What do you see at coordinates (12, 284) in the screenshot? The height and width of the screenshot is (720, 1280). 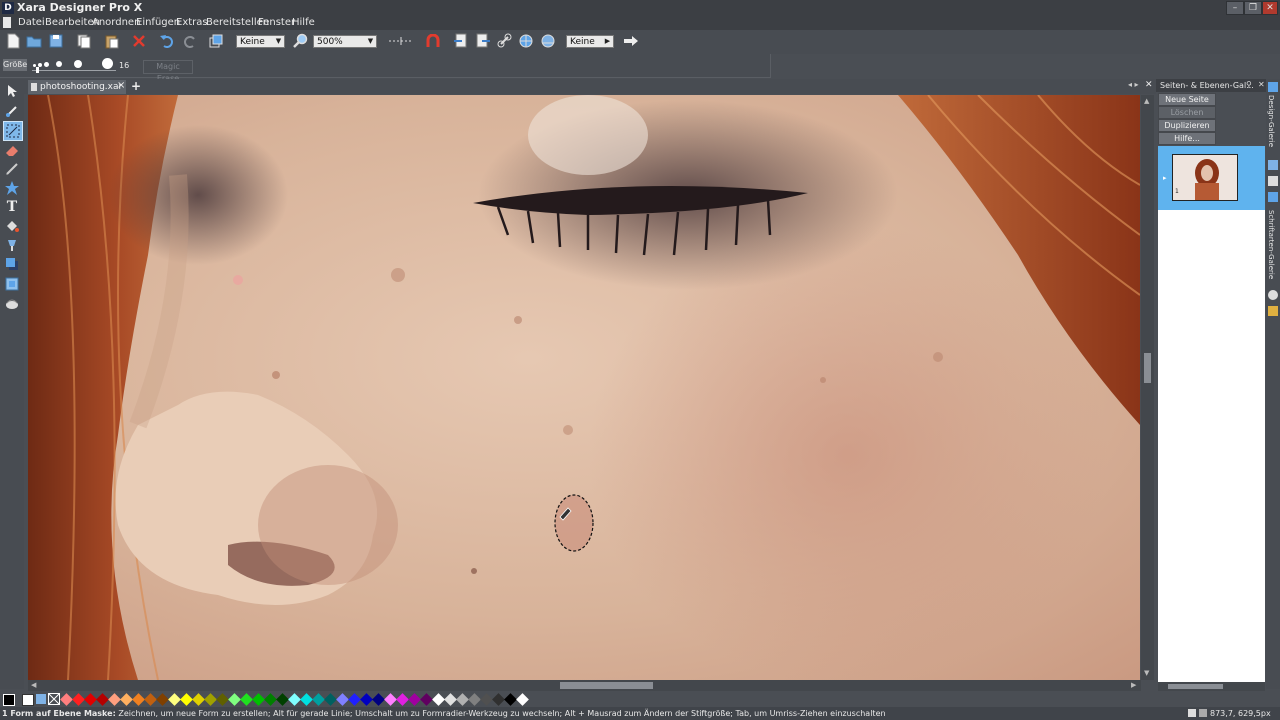 I see `bevel-tool-icon` at bounding box center [12, 284].